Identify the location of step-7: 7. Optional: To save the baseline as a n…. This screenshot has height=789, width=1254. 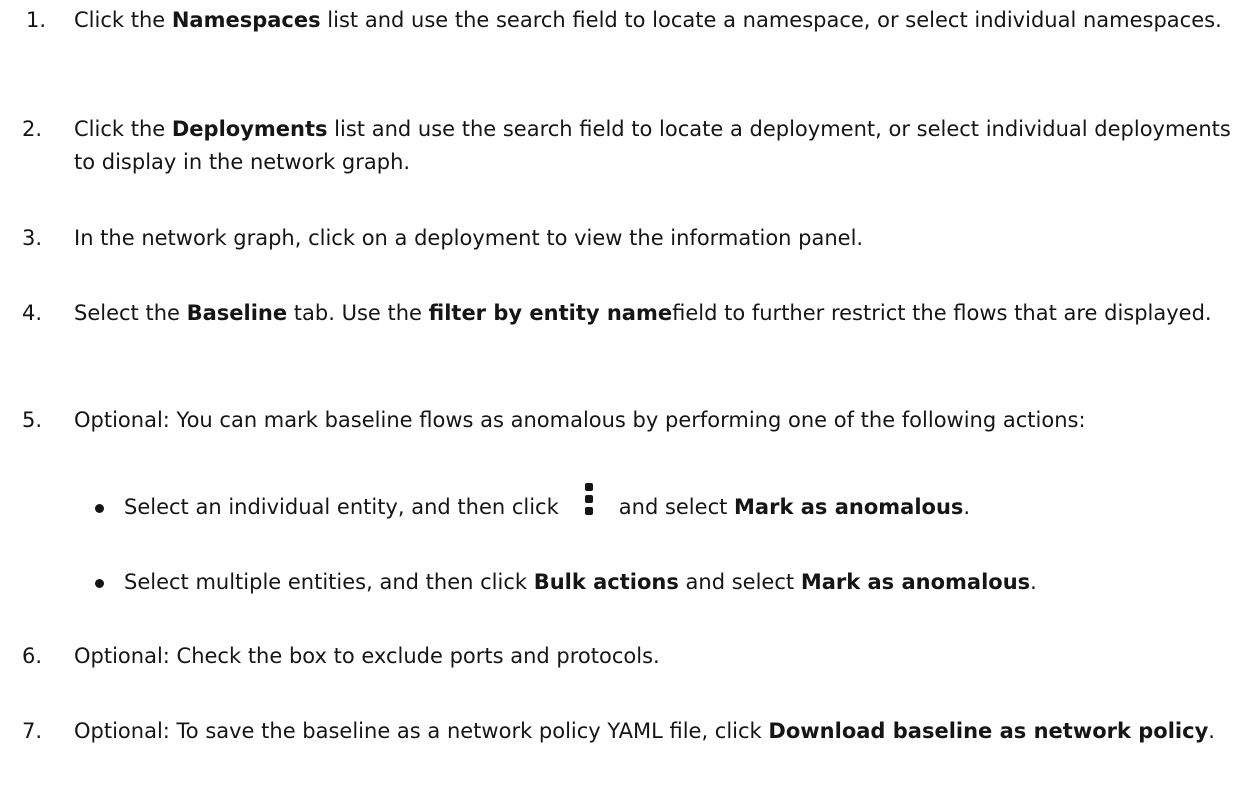
(629, 731).